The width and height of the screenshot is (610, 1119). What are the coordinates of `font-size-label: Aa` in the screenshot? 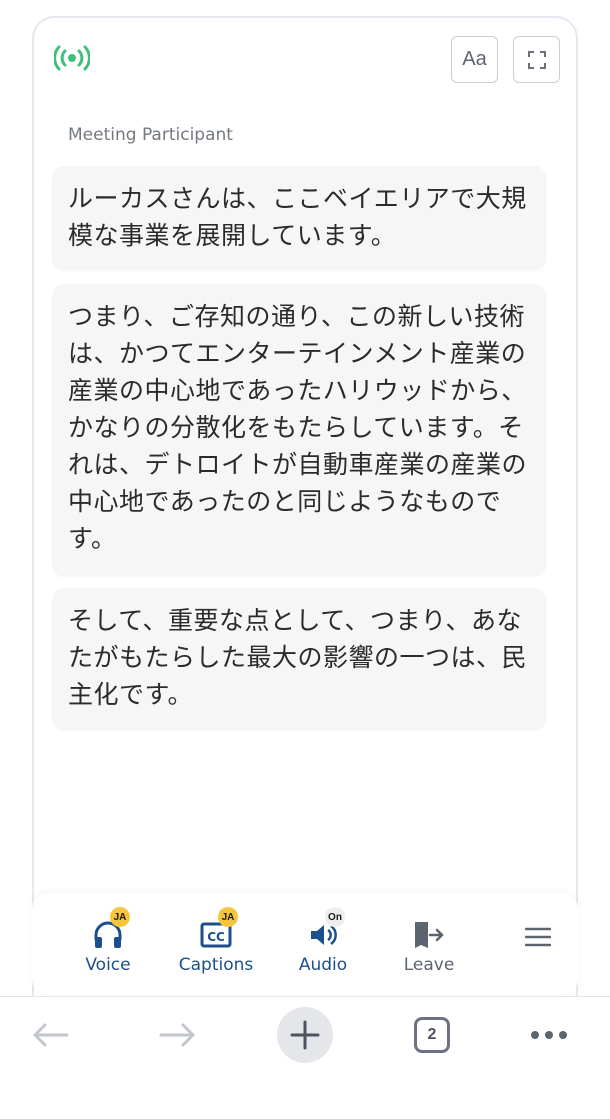 It's located at (474, 59).